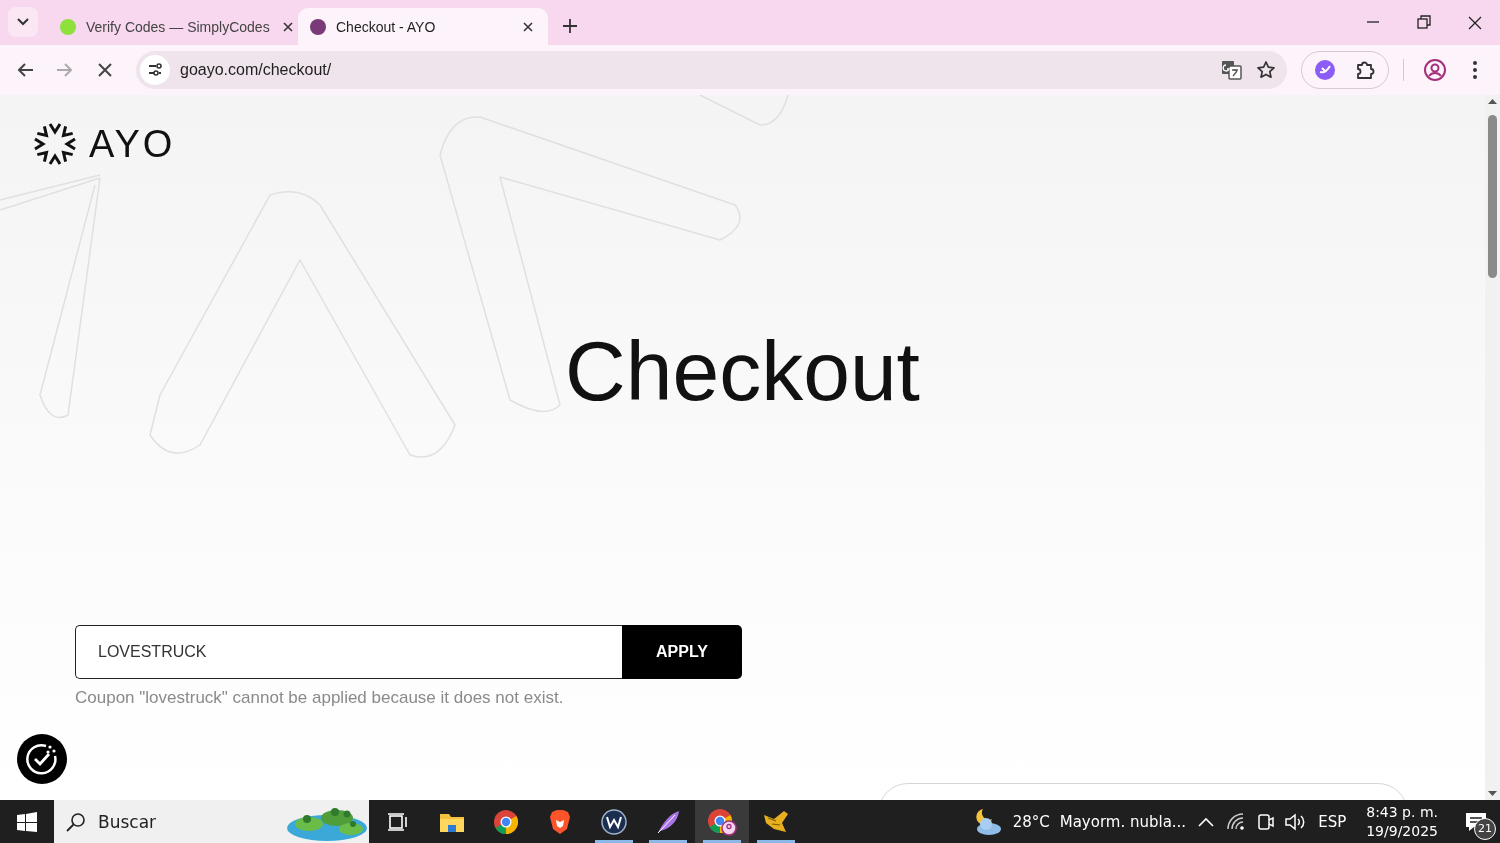 The width and height of the screenshot is (1500, 843). I want to click on cookie-check-icon, so click(42, 759).